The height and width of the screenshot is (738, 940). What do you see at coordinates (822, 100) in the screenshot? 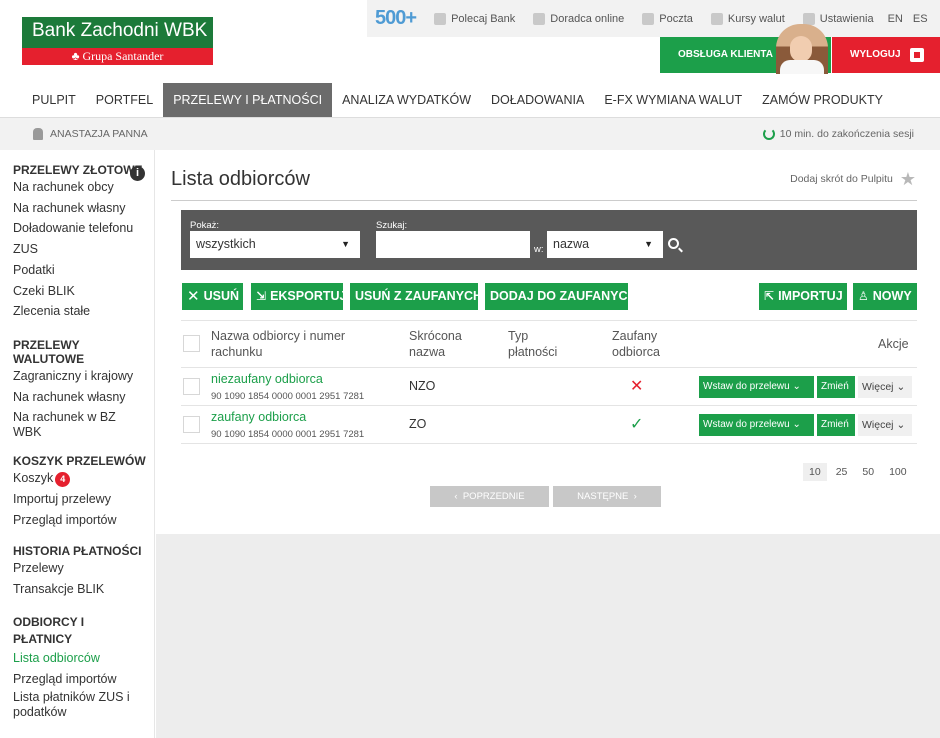
I see `nav-zamow: ZAMÓW PRODUKTY` at bounding box center [822, 100].